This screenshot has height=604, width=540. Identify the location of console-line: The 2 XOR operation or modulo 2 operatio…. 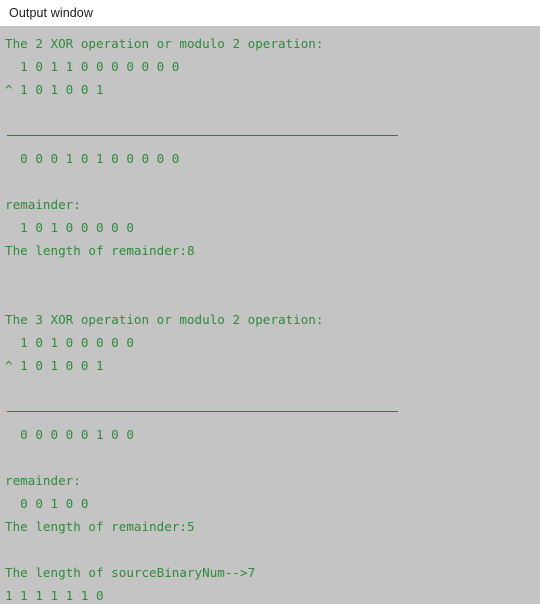
(164, 43).